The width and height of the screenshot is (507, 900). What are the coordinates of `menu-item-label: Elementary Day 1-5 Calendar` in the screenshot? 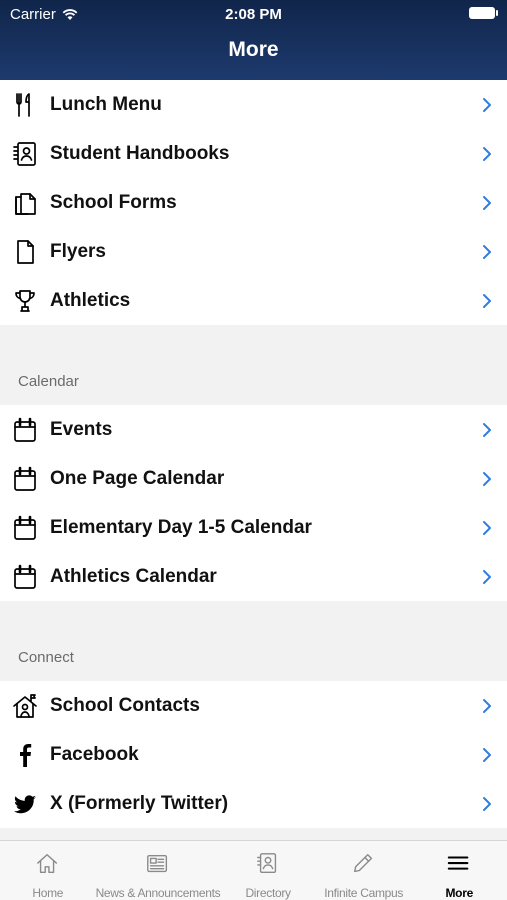 It's located at (181, 527).